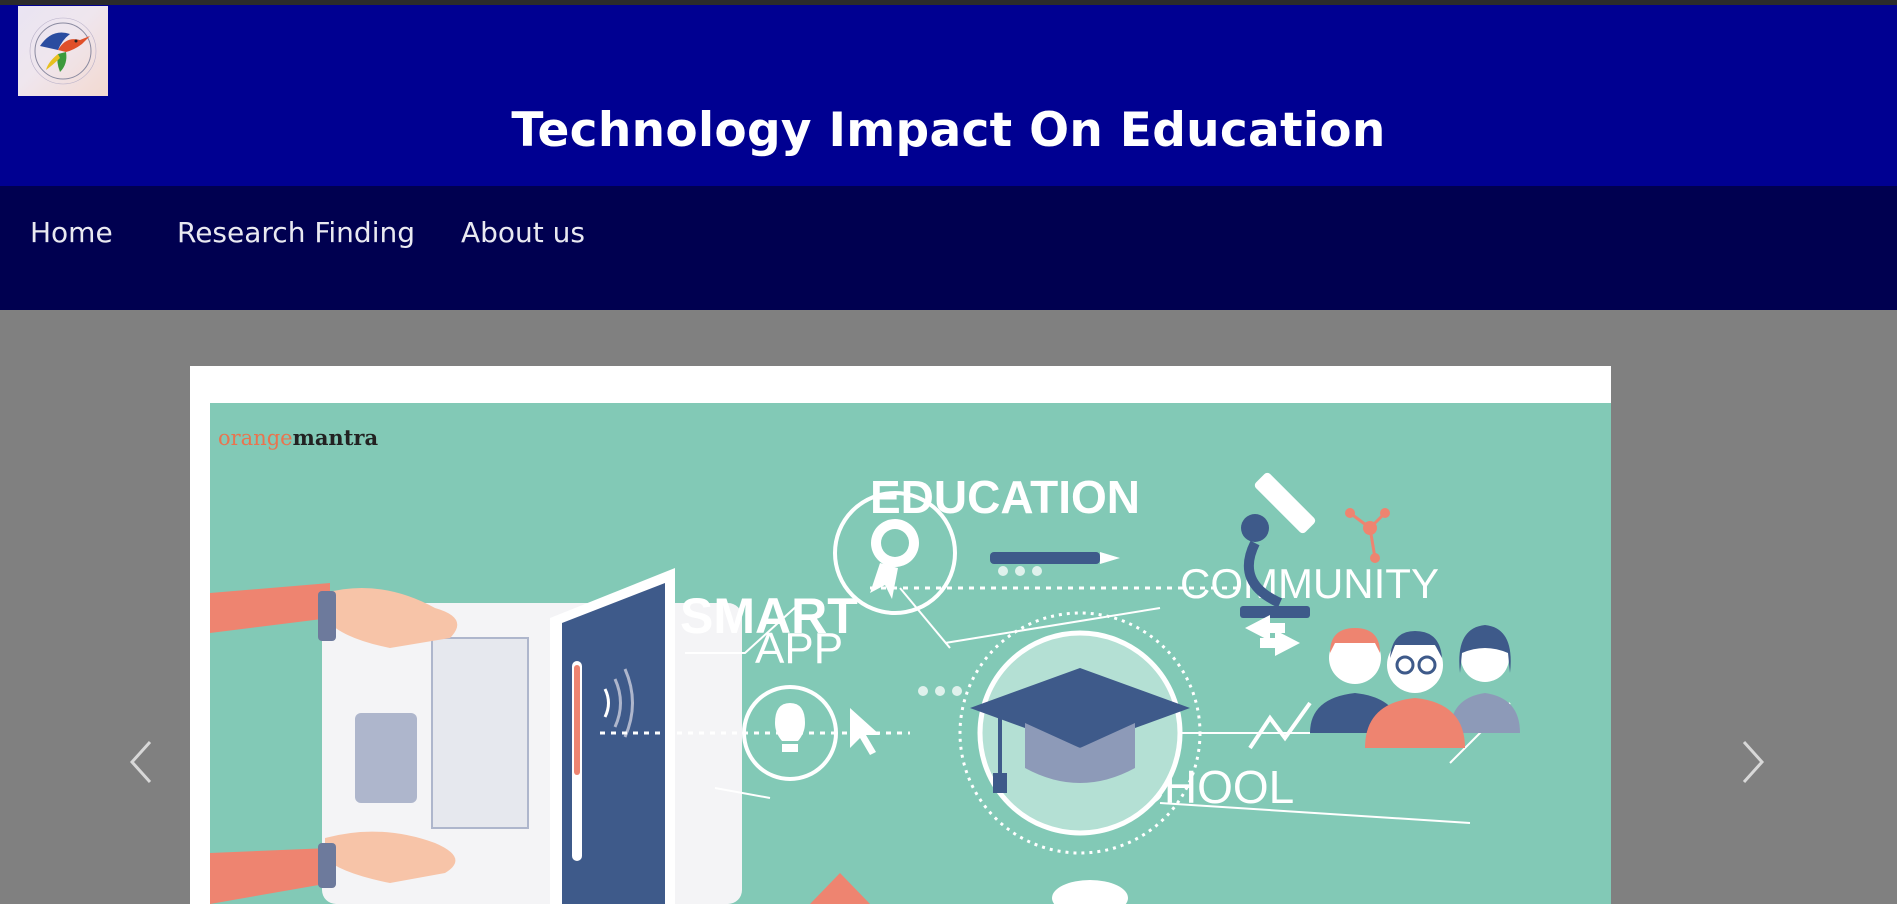 This screenshot has width=1897, height=904. What do you see at coordinates (523, 232) in the screenshot?
I see `nav-item-about-us: About us` at bounding box center [523, 232].